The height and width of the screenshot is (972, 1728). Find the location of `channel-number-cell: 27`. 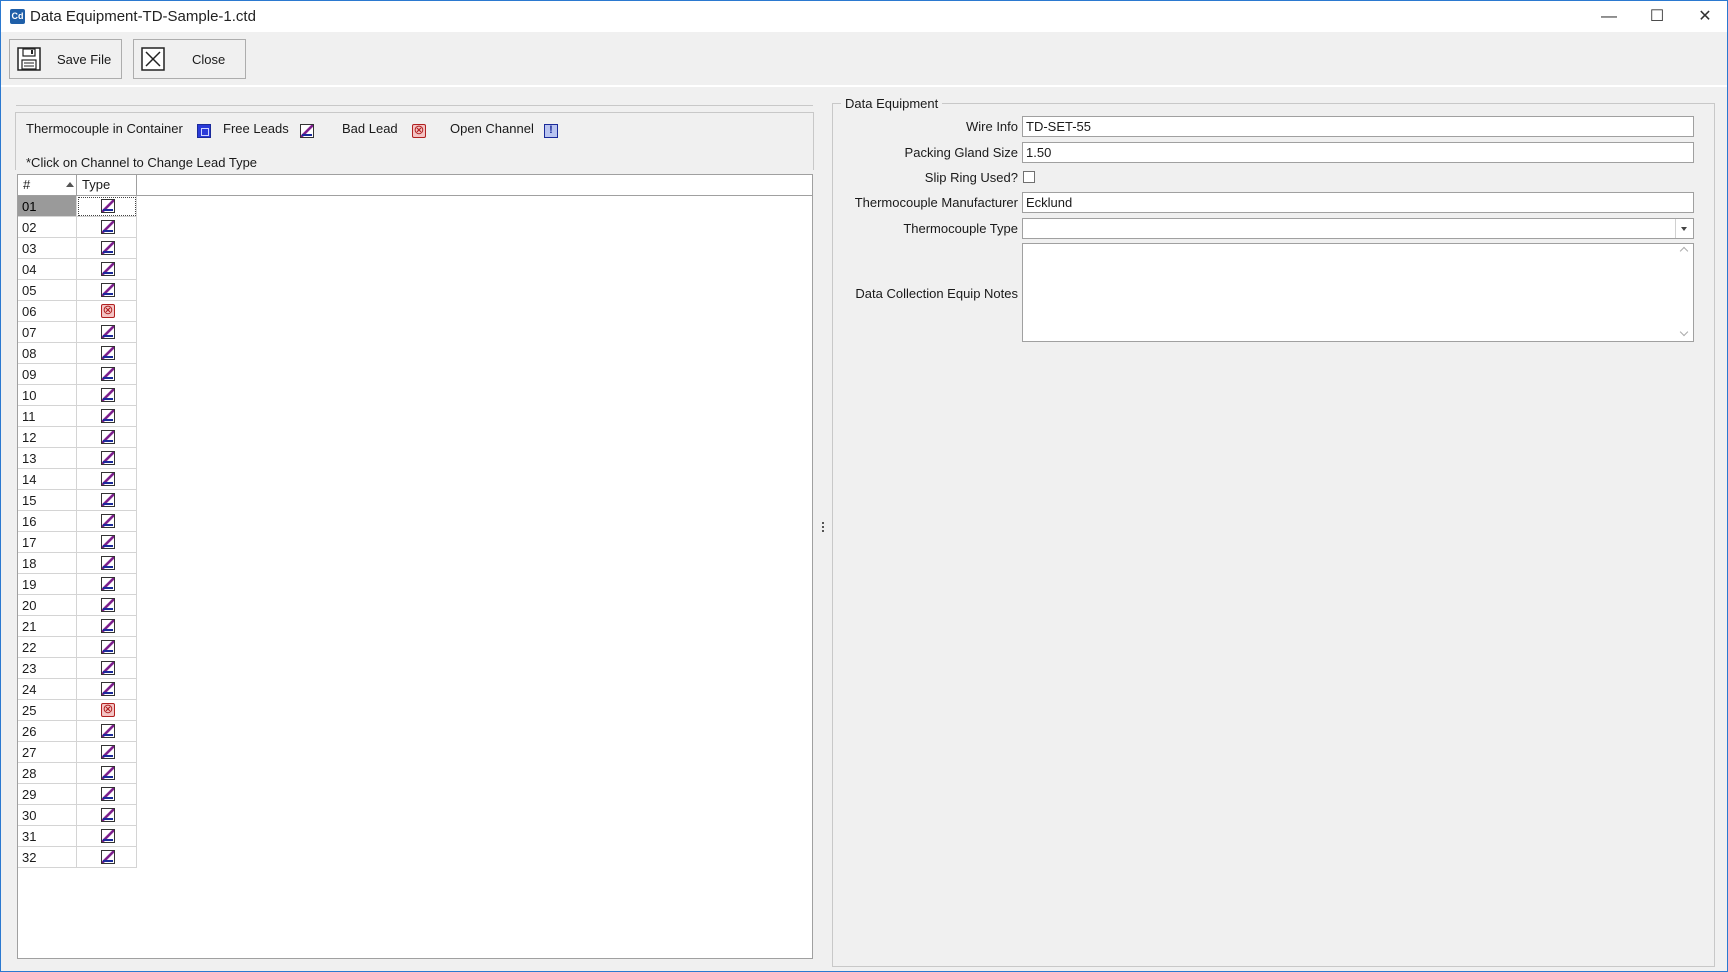

channel-number-cell: 27 is located at coordinates (47, 752).